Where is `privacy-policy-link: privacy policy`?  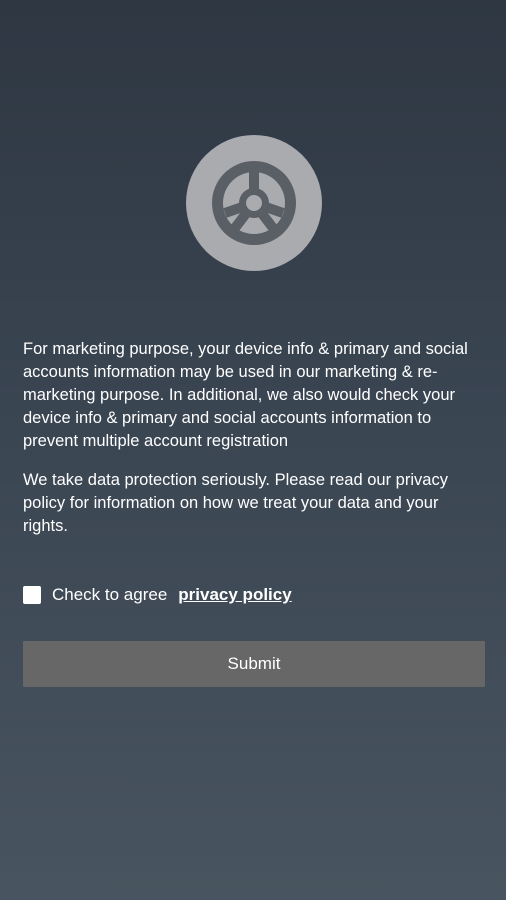
privacy-policy-link: privacy policy is located at coordinates (234, 595).